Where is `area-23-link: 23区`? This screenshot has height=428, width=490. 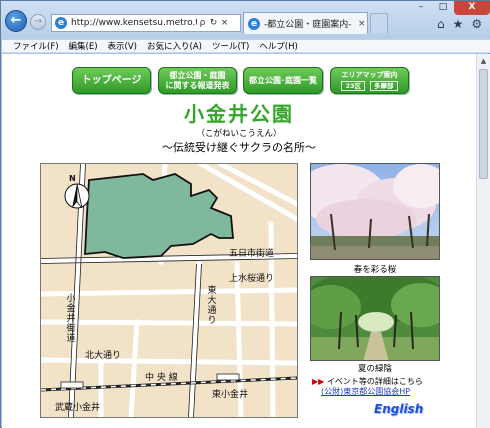 area-23-link: 23区 is located at coordinates (353, 85).